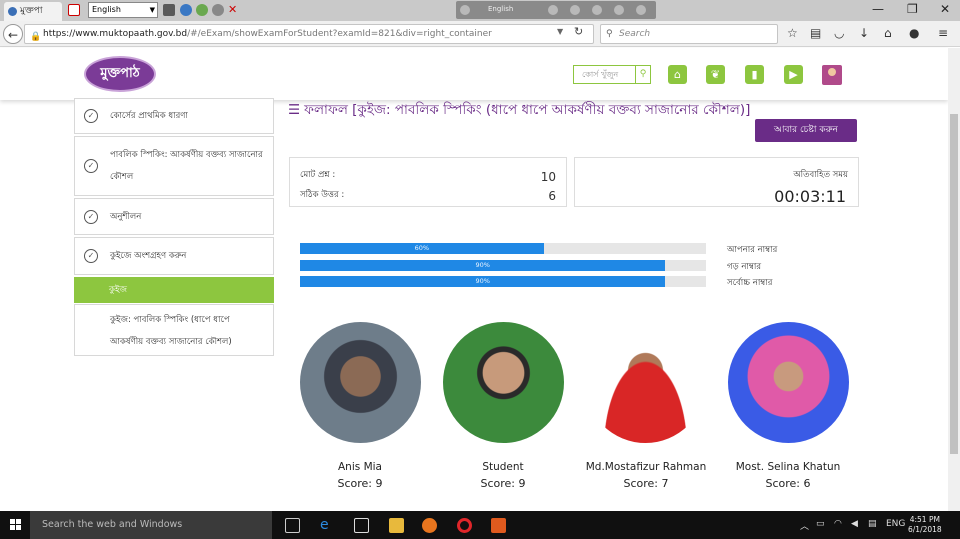 This screenshot has height=539, width=960. I want to click on total-questions-label: মোট প্রশ্ন :, so click(318, 175).